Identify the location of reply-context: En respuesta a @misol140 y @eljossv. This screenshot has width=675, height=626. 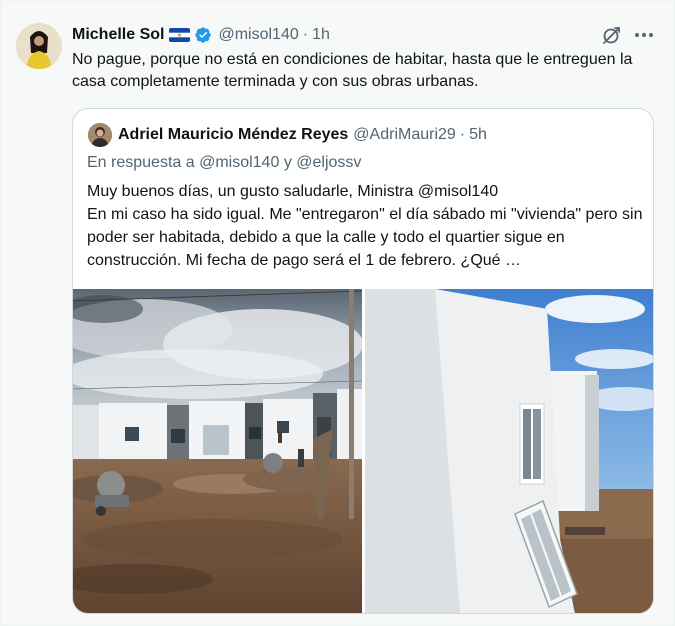
(224, 163).